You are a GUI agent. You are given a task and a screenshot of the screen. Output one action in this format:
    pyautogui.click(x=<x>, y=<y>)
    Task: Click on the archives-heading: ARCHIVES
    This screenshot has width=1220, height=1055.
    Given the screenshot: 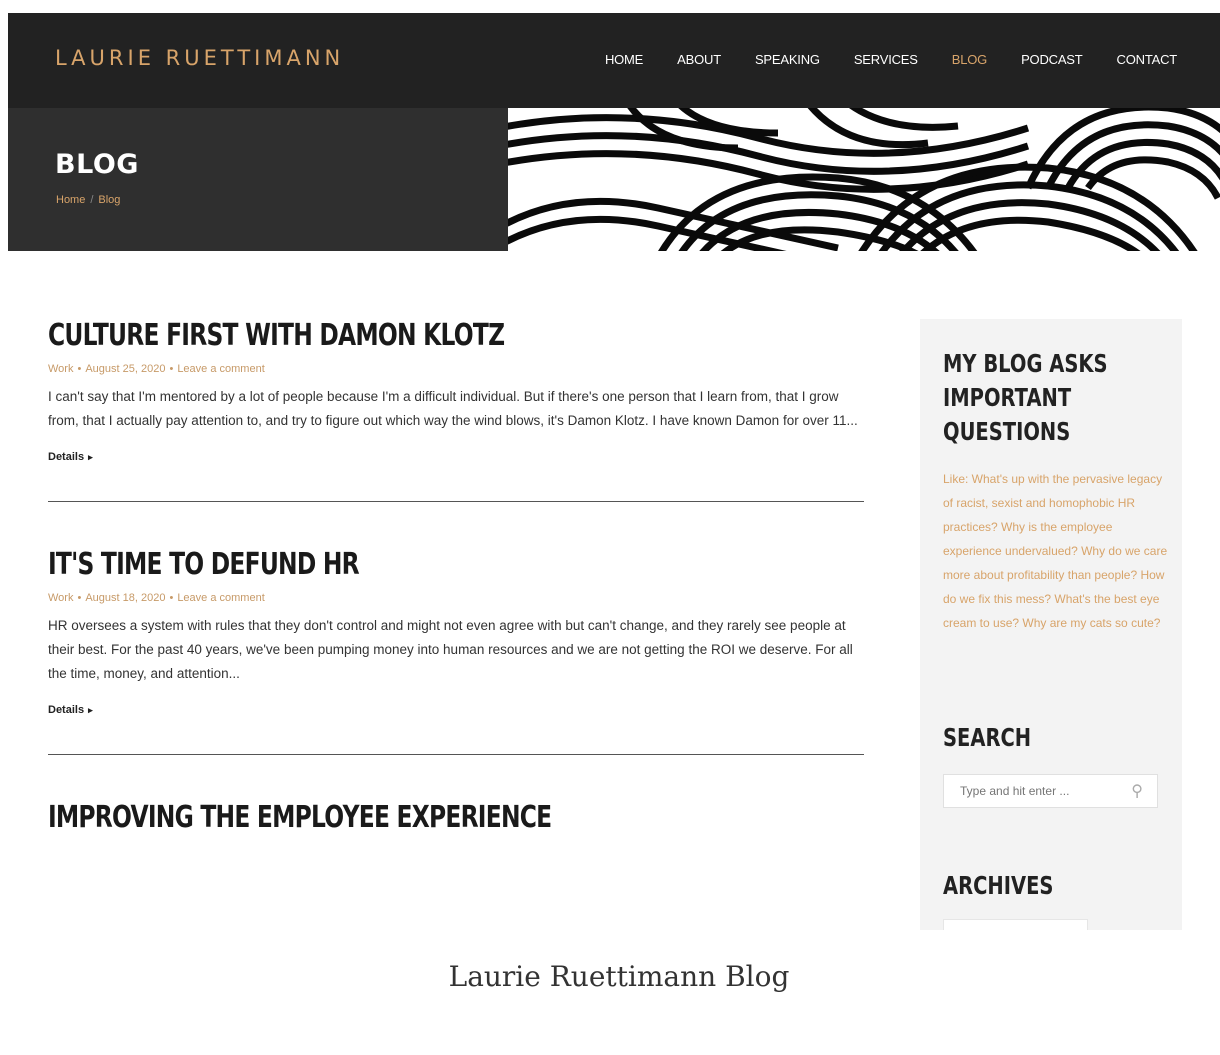 What is the action you would take?
    pyautogui.click(x=998, y=885)
    